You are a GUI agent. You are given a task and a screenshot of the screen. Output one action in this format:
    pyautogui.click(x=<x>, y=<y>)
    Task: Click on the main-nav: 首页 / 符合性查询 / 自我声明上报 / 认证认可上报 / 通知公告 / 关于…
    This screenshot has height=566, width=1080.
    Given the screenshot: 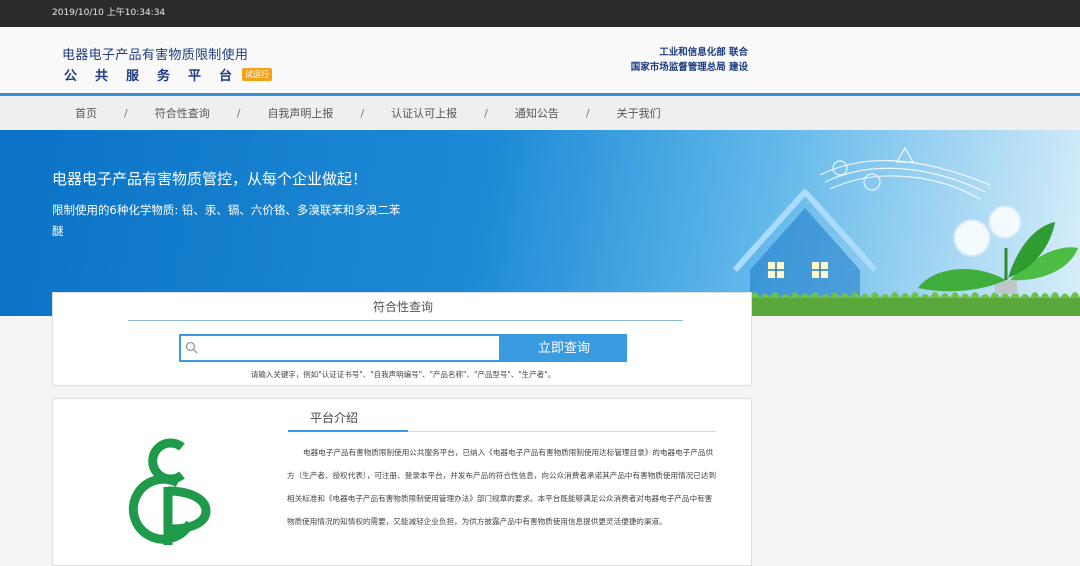 What is the action you would take?
    pyautogui.click(x=540, y=113)
    